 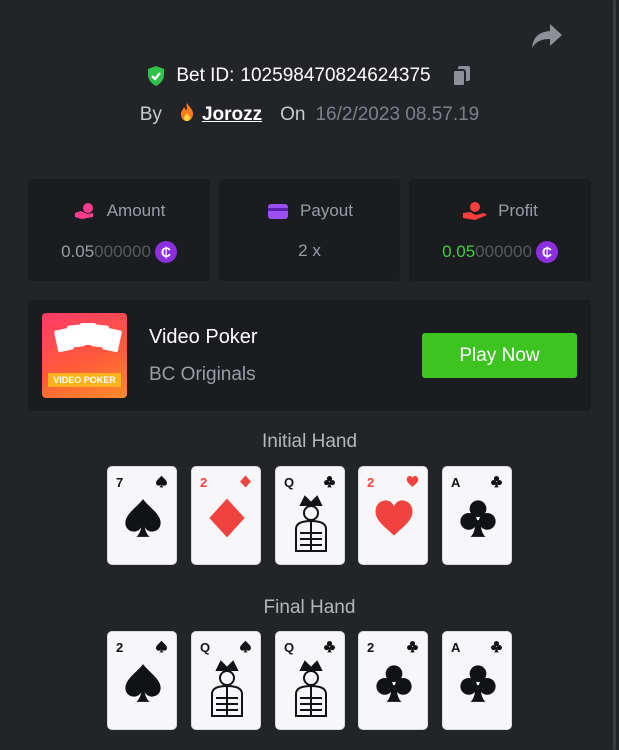 I want to click on initial-card-A-clubs: A, so click(x=477, y=515).